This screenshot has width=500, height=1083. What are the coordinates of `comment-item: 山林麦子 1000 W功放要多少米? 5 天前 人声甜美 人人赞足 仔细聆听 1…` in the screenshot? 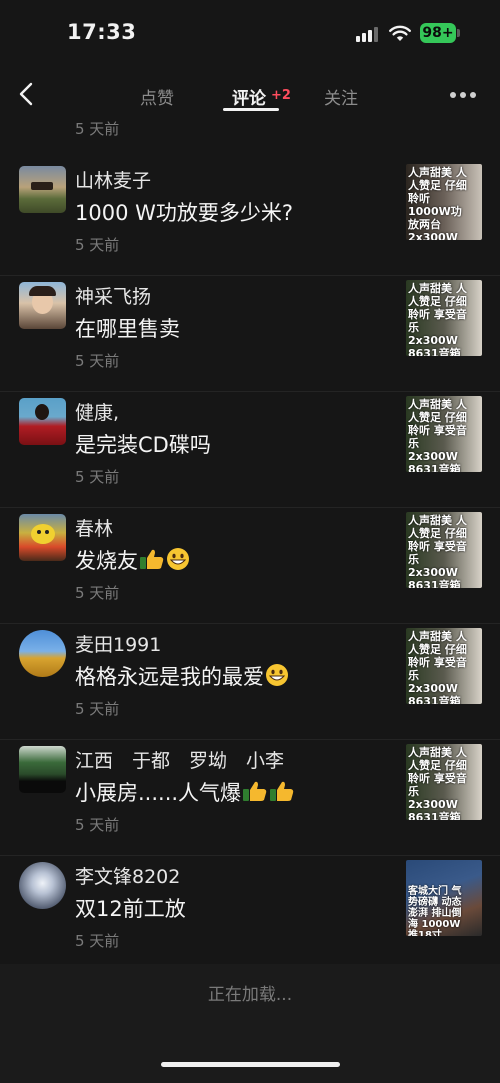 It's located at (250, 218).